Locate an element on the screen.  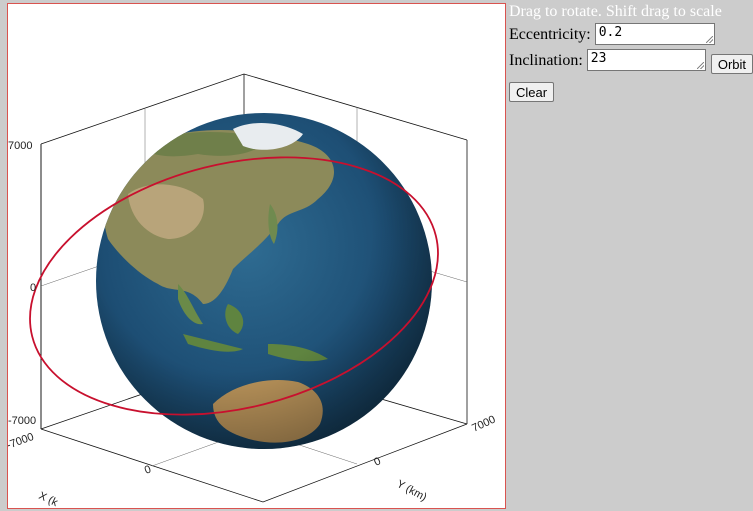
eccentricity-row: Eccentricity: 0.2 is located at coordinates (631, 35).